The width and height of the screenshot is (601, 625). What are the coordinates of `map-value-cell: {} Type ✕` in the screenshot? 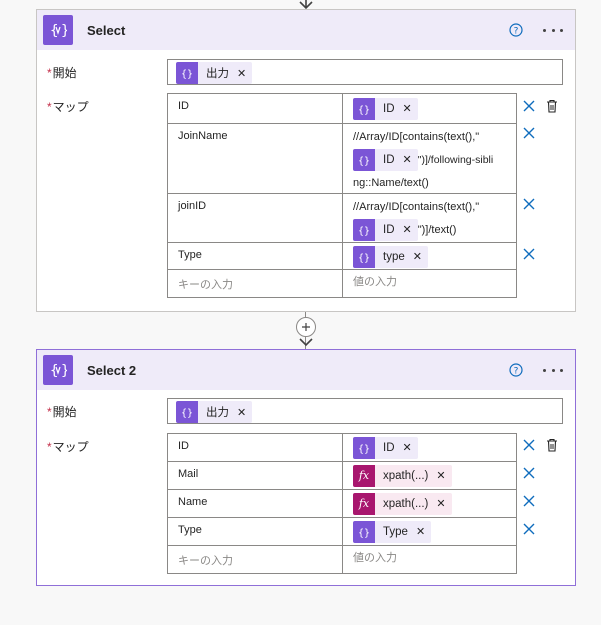 It's located at (429, 531).